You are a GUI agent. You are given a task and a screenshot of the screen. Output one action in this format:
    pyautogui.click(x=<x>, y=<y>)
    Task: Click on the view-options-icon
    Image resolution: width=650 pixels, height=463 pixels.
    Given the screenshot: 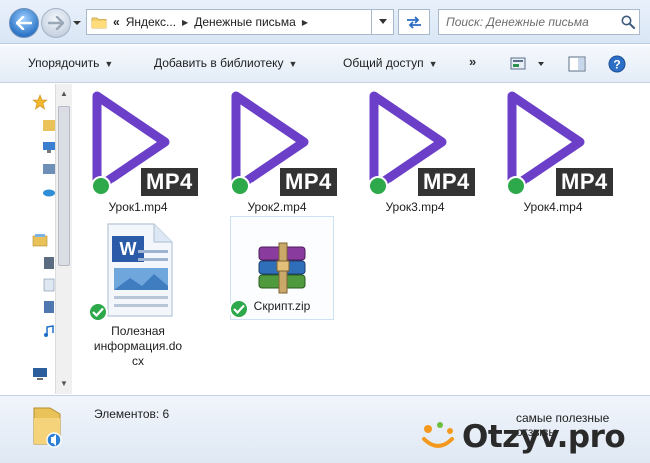 What is the action you would take?
    pyautogui.click(x=527, y=63)
    